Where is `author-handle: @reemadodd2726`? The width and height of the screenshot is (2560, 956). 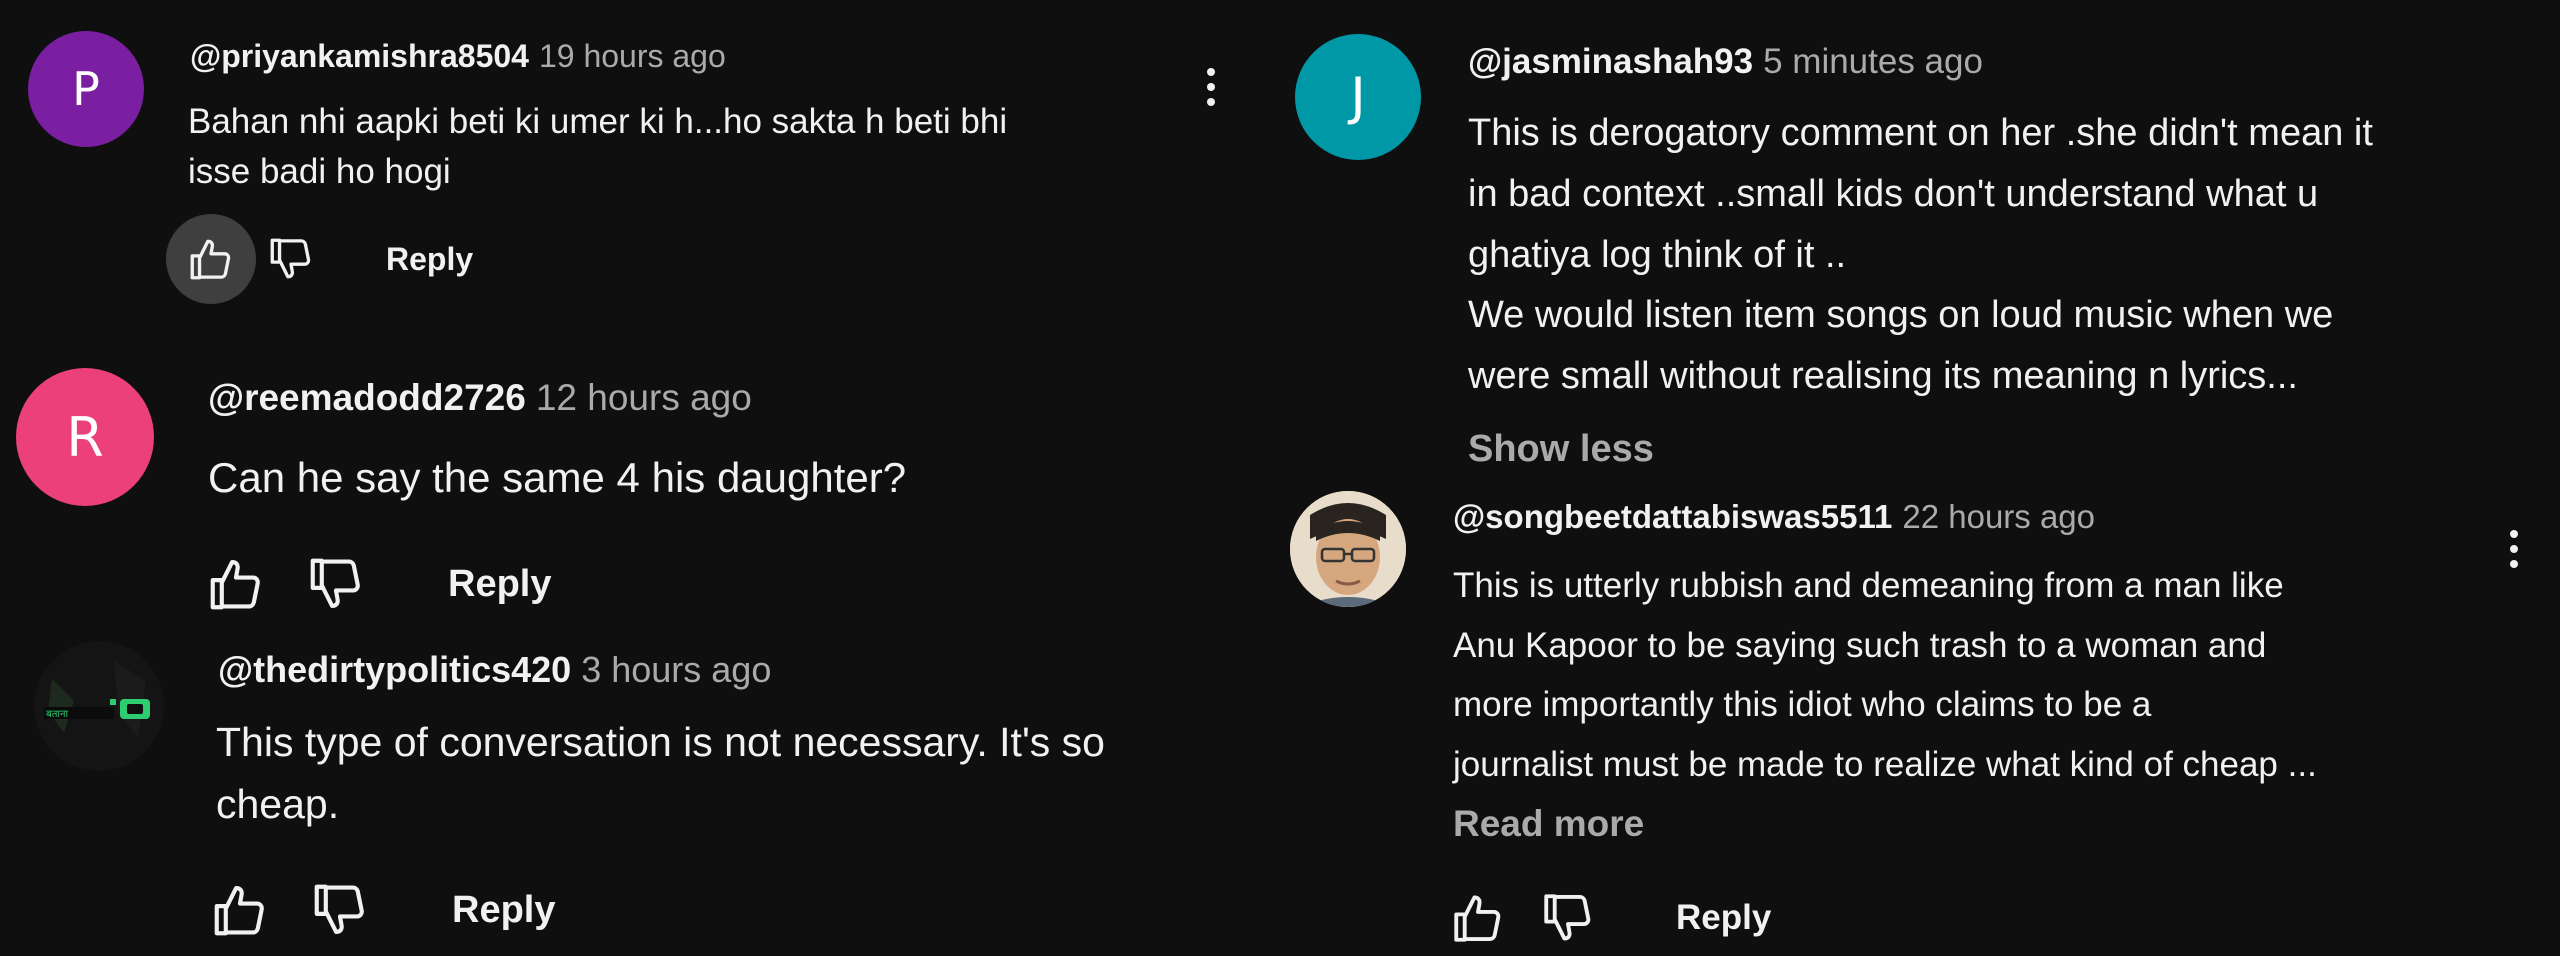 author-handle: @reemadodd2726 is located at coordinates (367, 397).